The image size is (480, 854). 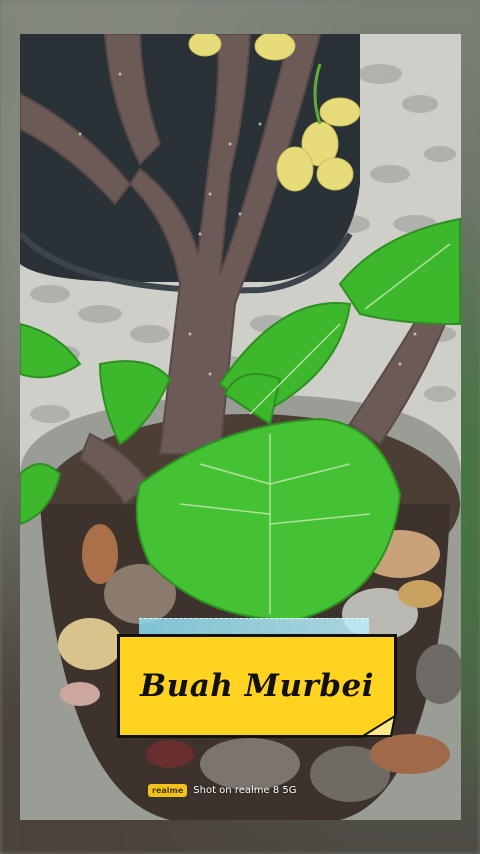 What do you see at coordinates (168, 790) in the screenshot?
I see `brand-badge: realme` at bounding box center [168, 790].